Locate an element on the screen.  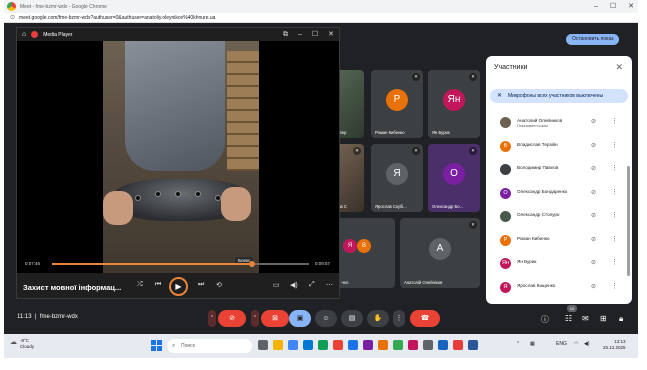
list-item: Олександр Стопуро ⊘ ⋮ is located at coordinates (559, 218).